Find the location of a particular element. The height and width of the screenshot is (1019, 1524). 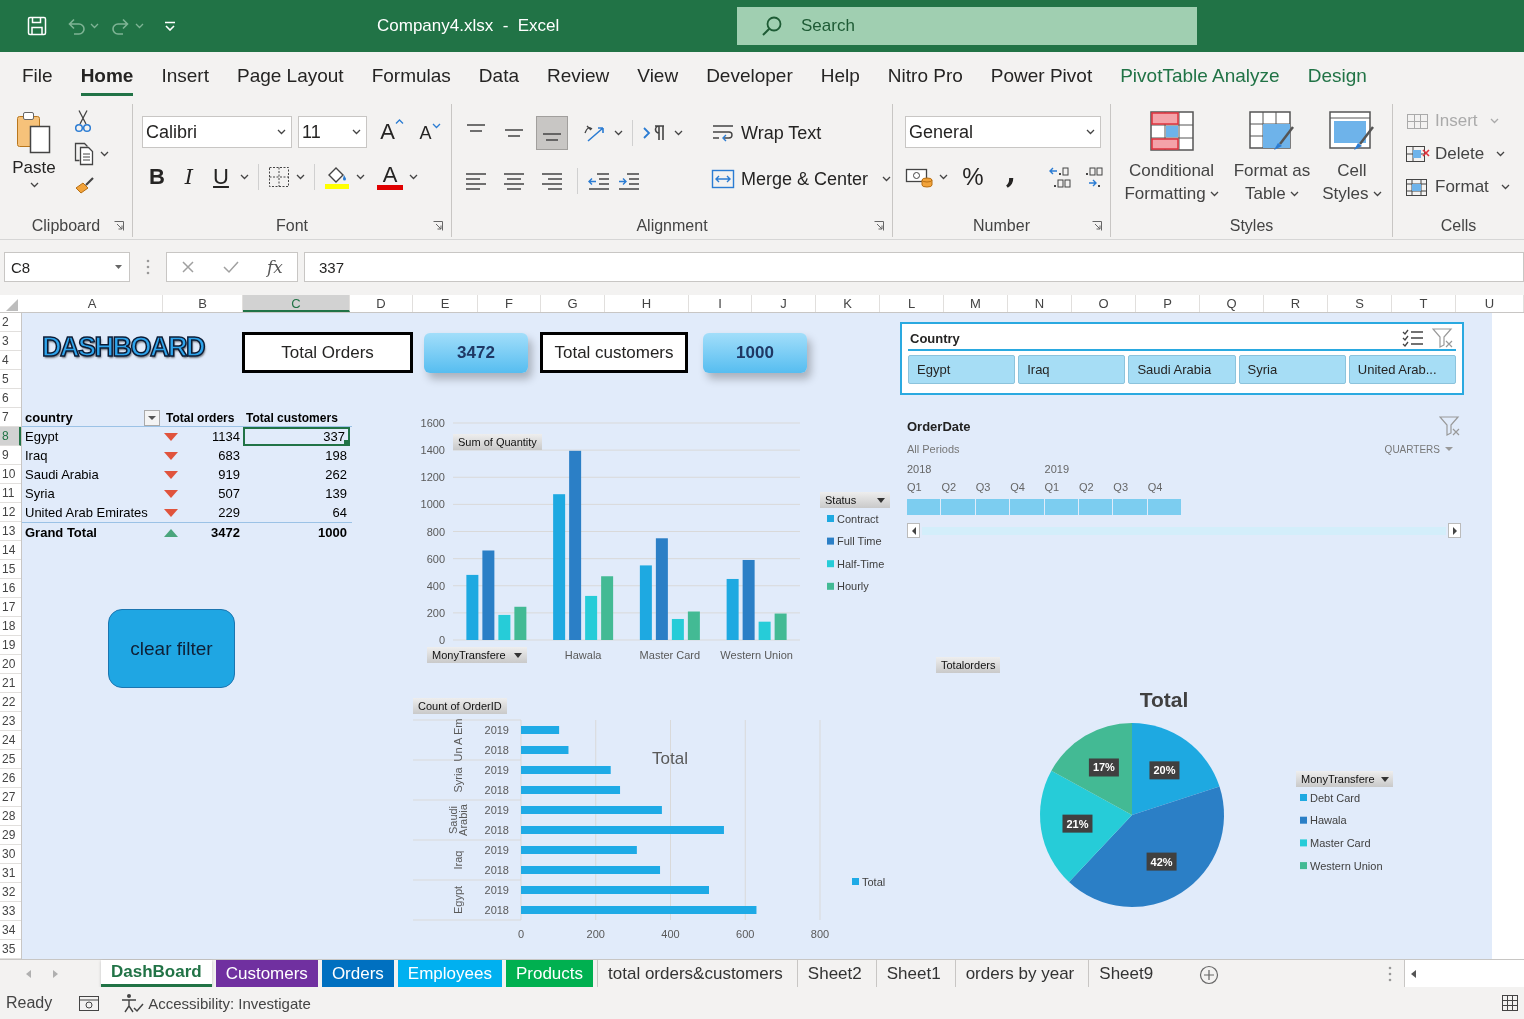

row-header: 34 is located at coordinates (10, 930).